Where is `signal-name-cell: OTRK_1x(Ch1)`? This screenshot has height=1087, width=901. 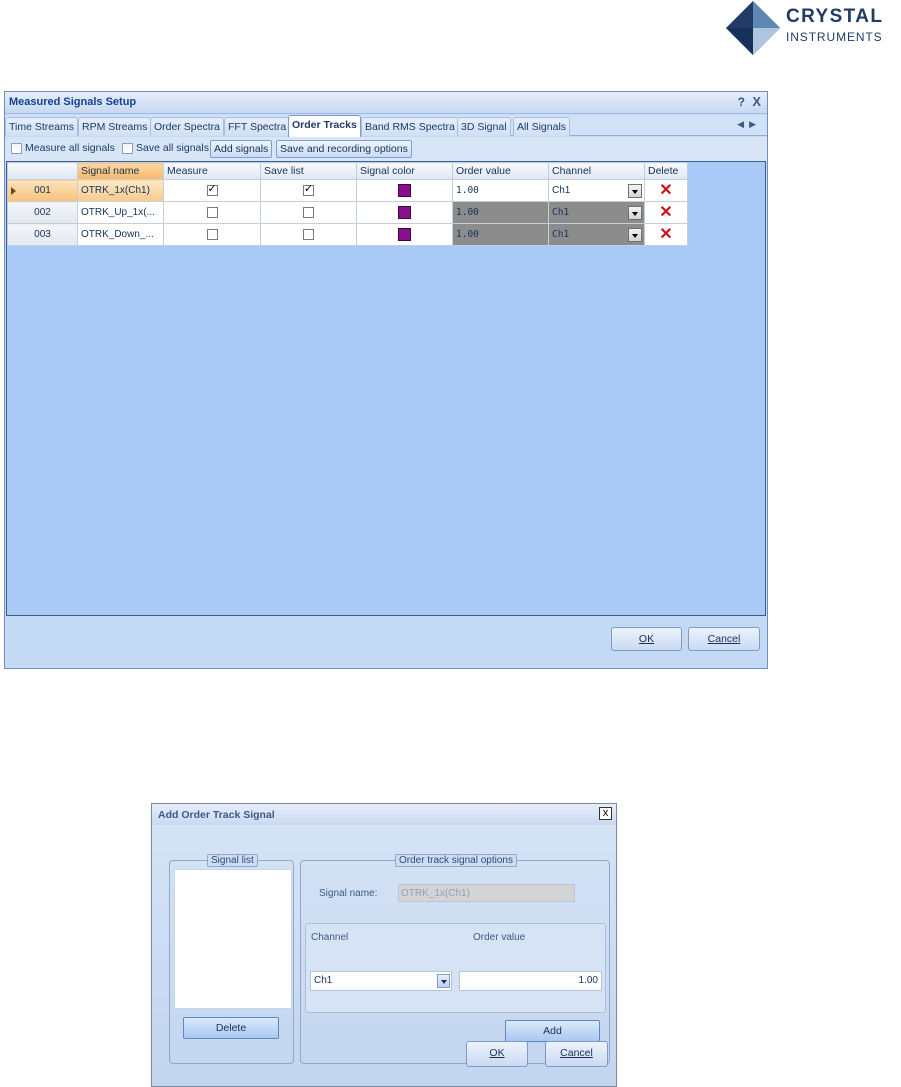
signal-name-cell: OTRK_1x(Ch1) is located at coordinates (120, 190).